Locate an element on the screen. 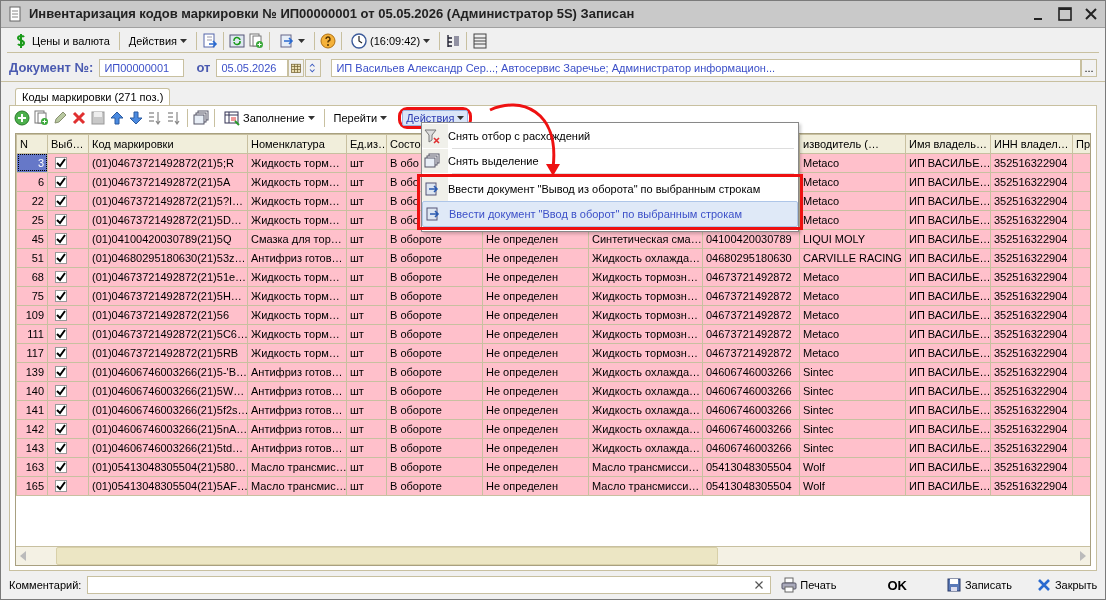 Image resolution: width=1106 pixels, height=600 pixels. printer-icon is located at coordinates (789, 585).